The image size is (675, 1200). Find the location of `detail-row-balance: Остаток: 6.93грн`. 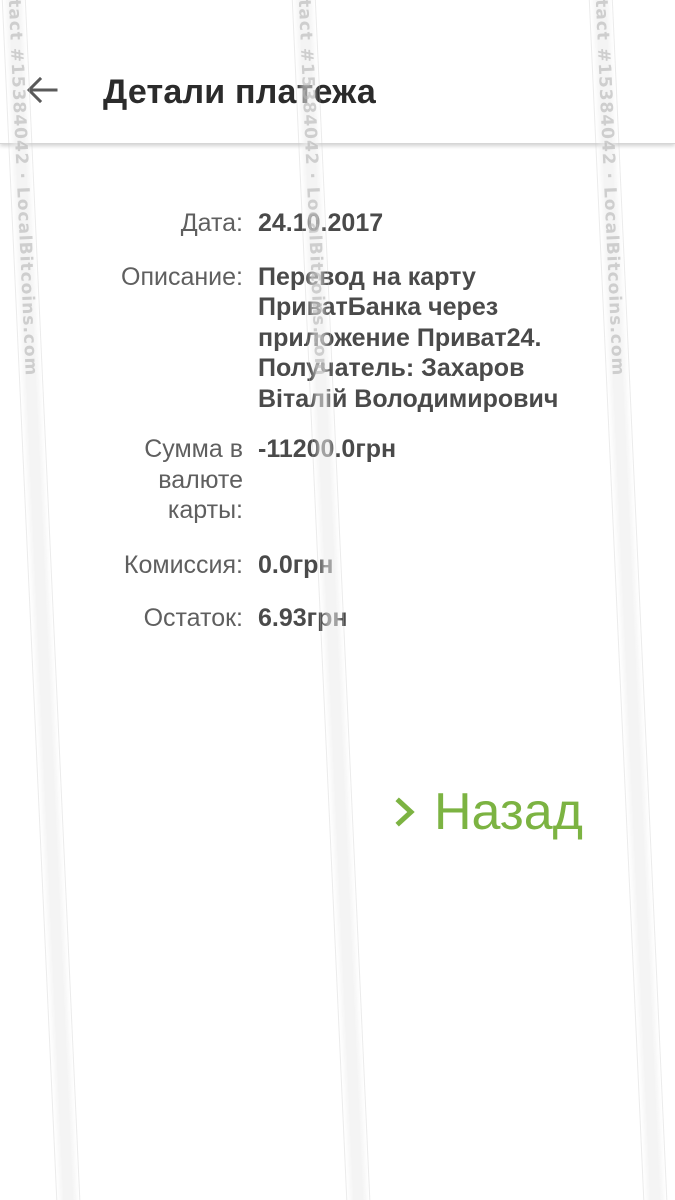

detail-row-balance: Остаток: 6.93грн is located at coordinates (337, 618).